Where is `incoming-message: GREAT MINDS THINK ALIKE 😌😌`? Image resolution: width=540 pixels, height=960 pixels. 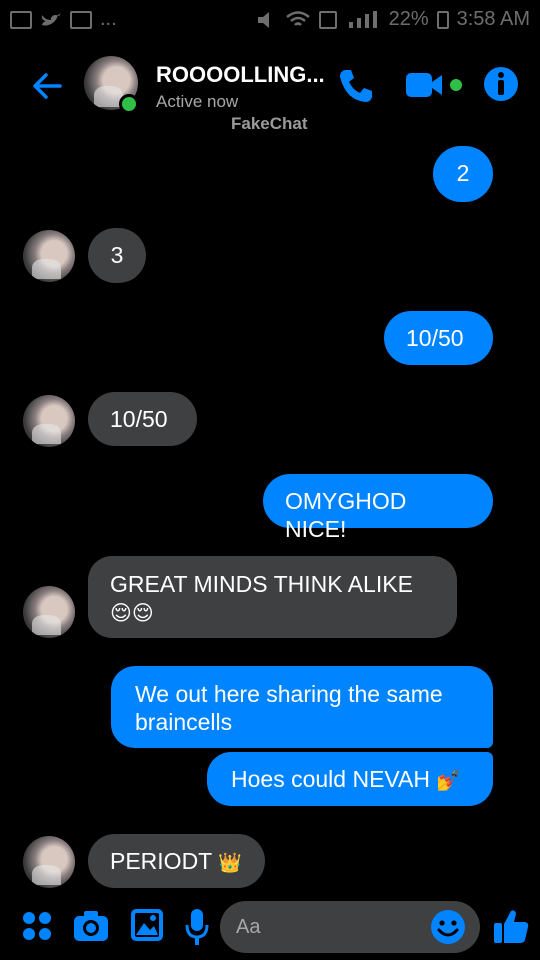
incoming-message: GREAT MINDS THINK ALIKE 😌😌 is located at coordinates (272, 597).